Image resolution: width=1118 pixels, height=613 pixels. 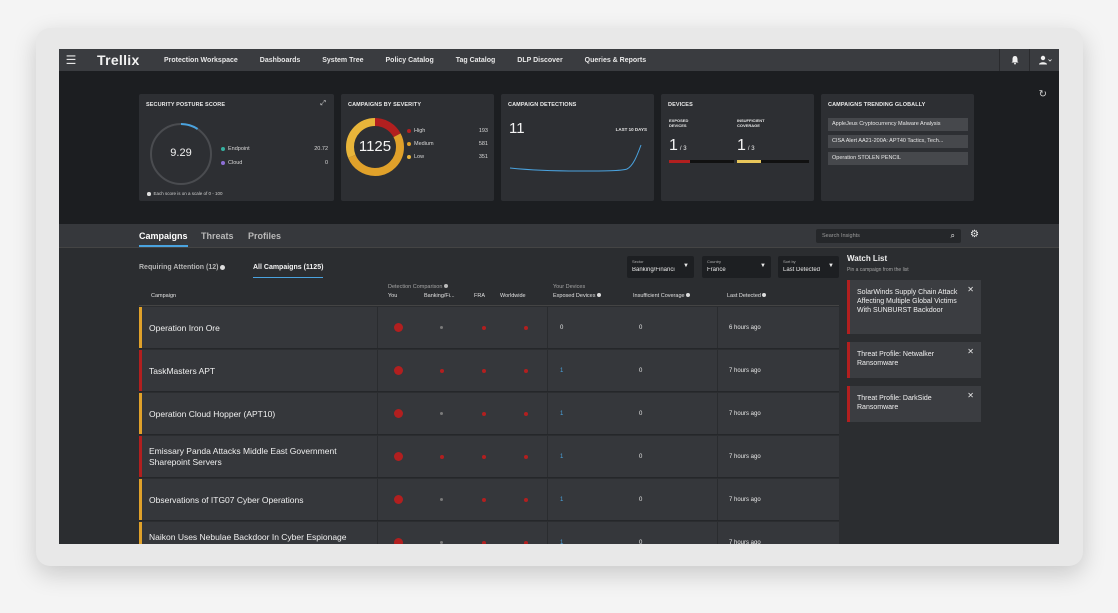 What do you see at coordinates (182, 267) in the screenshot?
I see `subtab-requiring-attention: Requiring Attention (12)` at bounding box center [182, 267].